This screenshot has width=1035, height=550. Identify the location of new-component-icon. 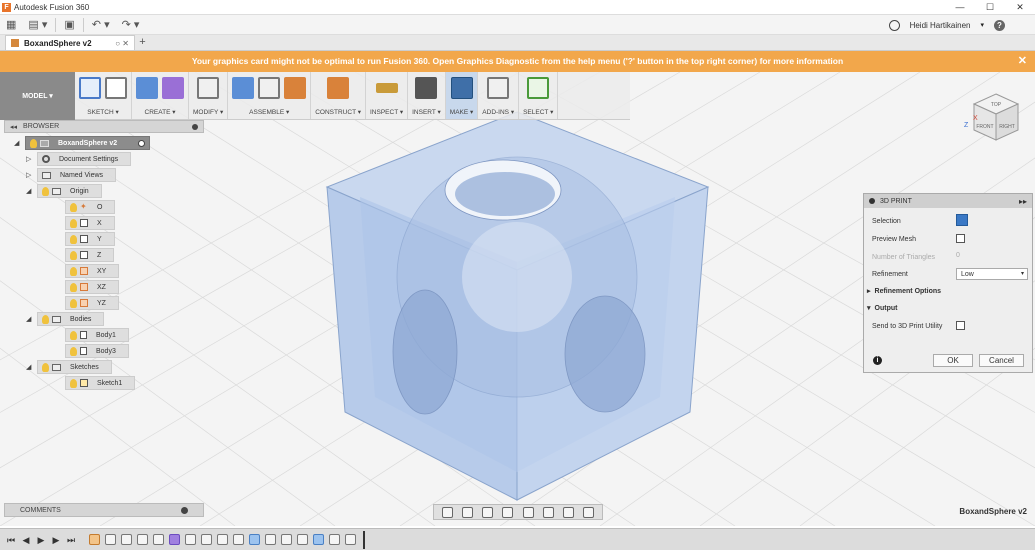
(243, 88).